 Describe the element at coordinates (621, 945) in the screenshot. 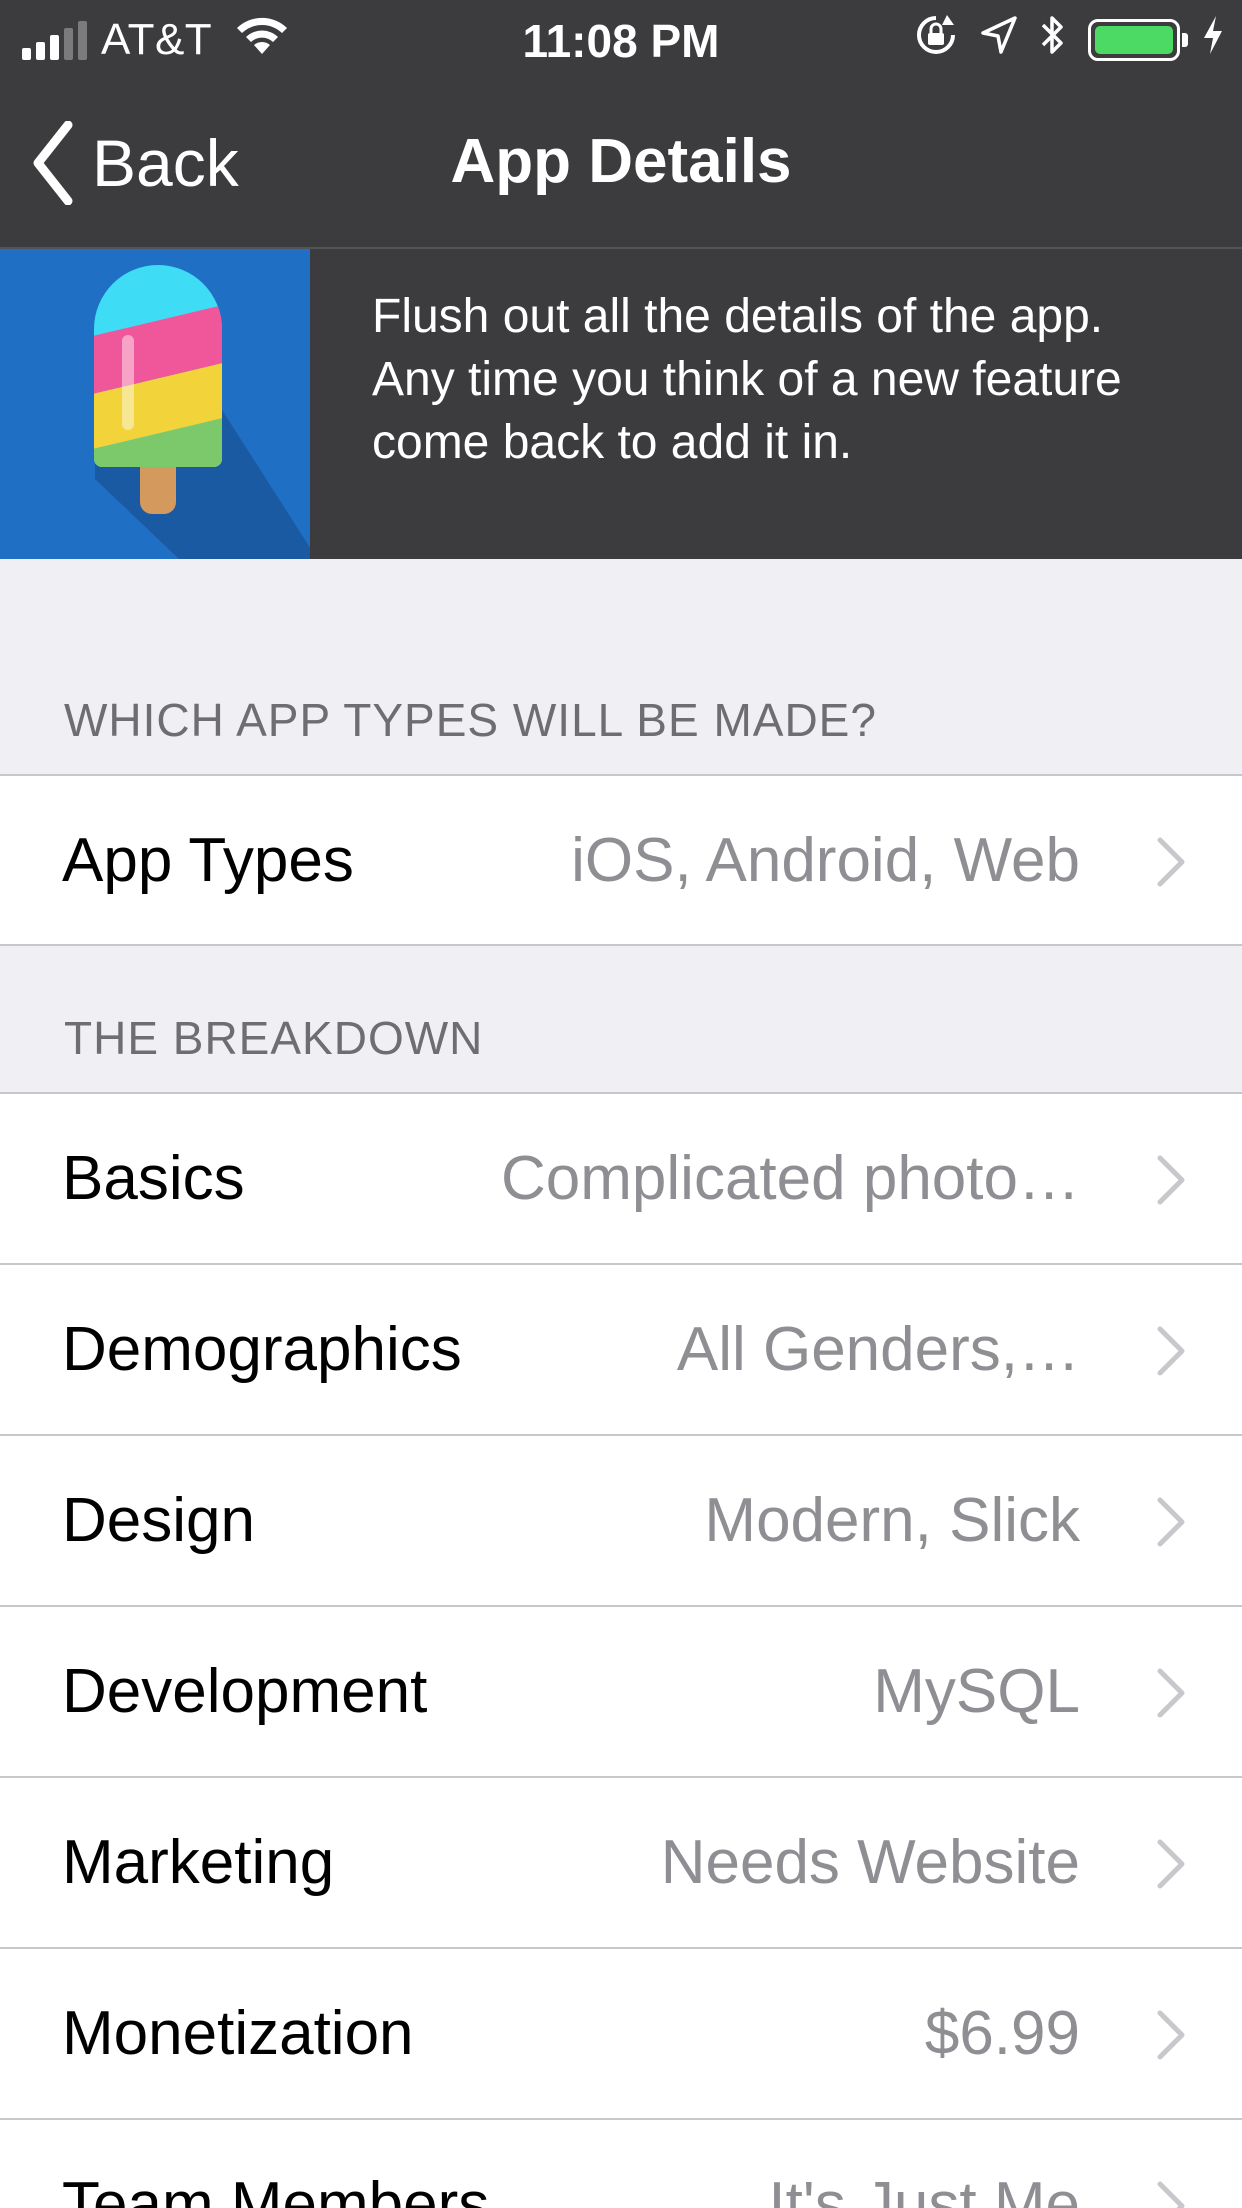

I see `divider` at that location.